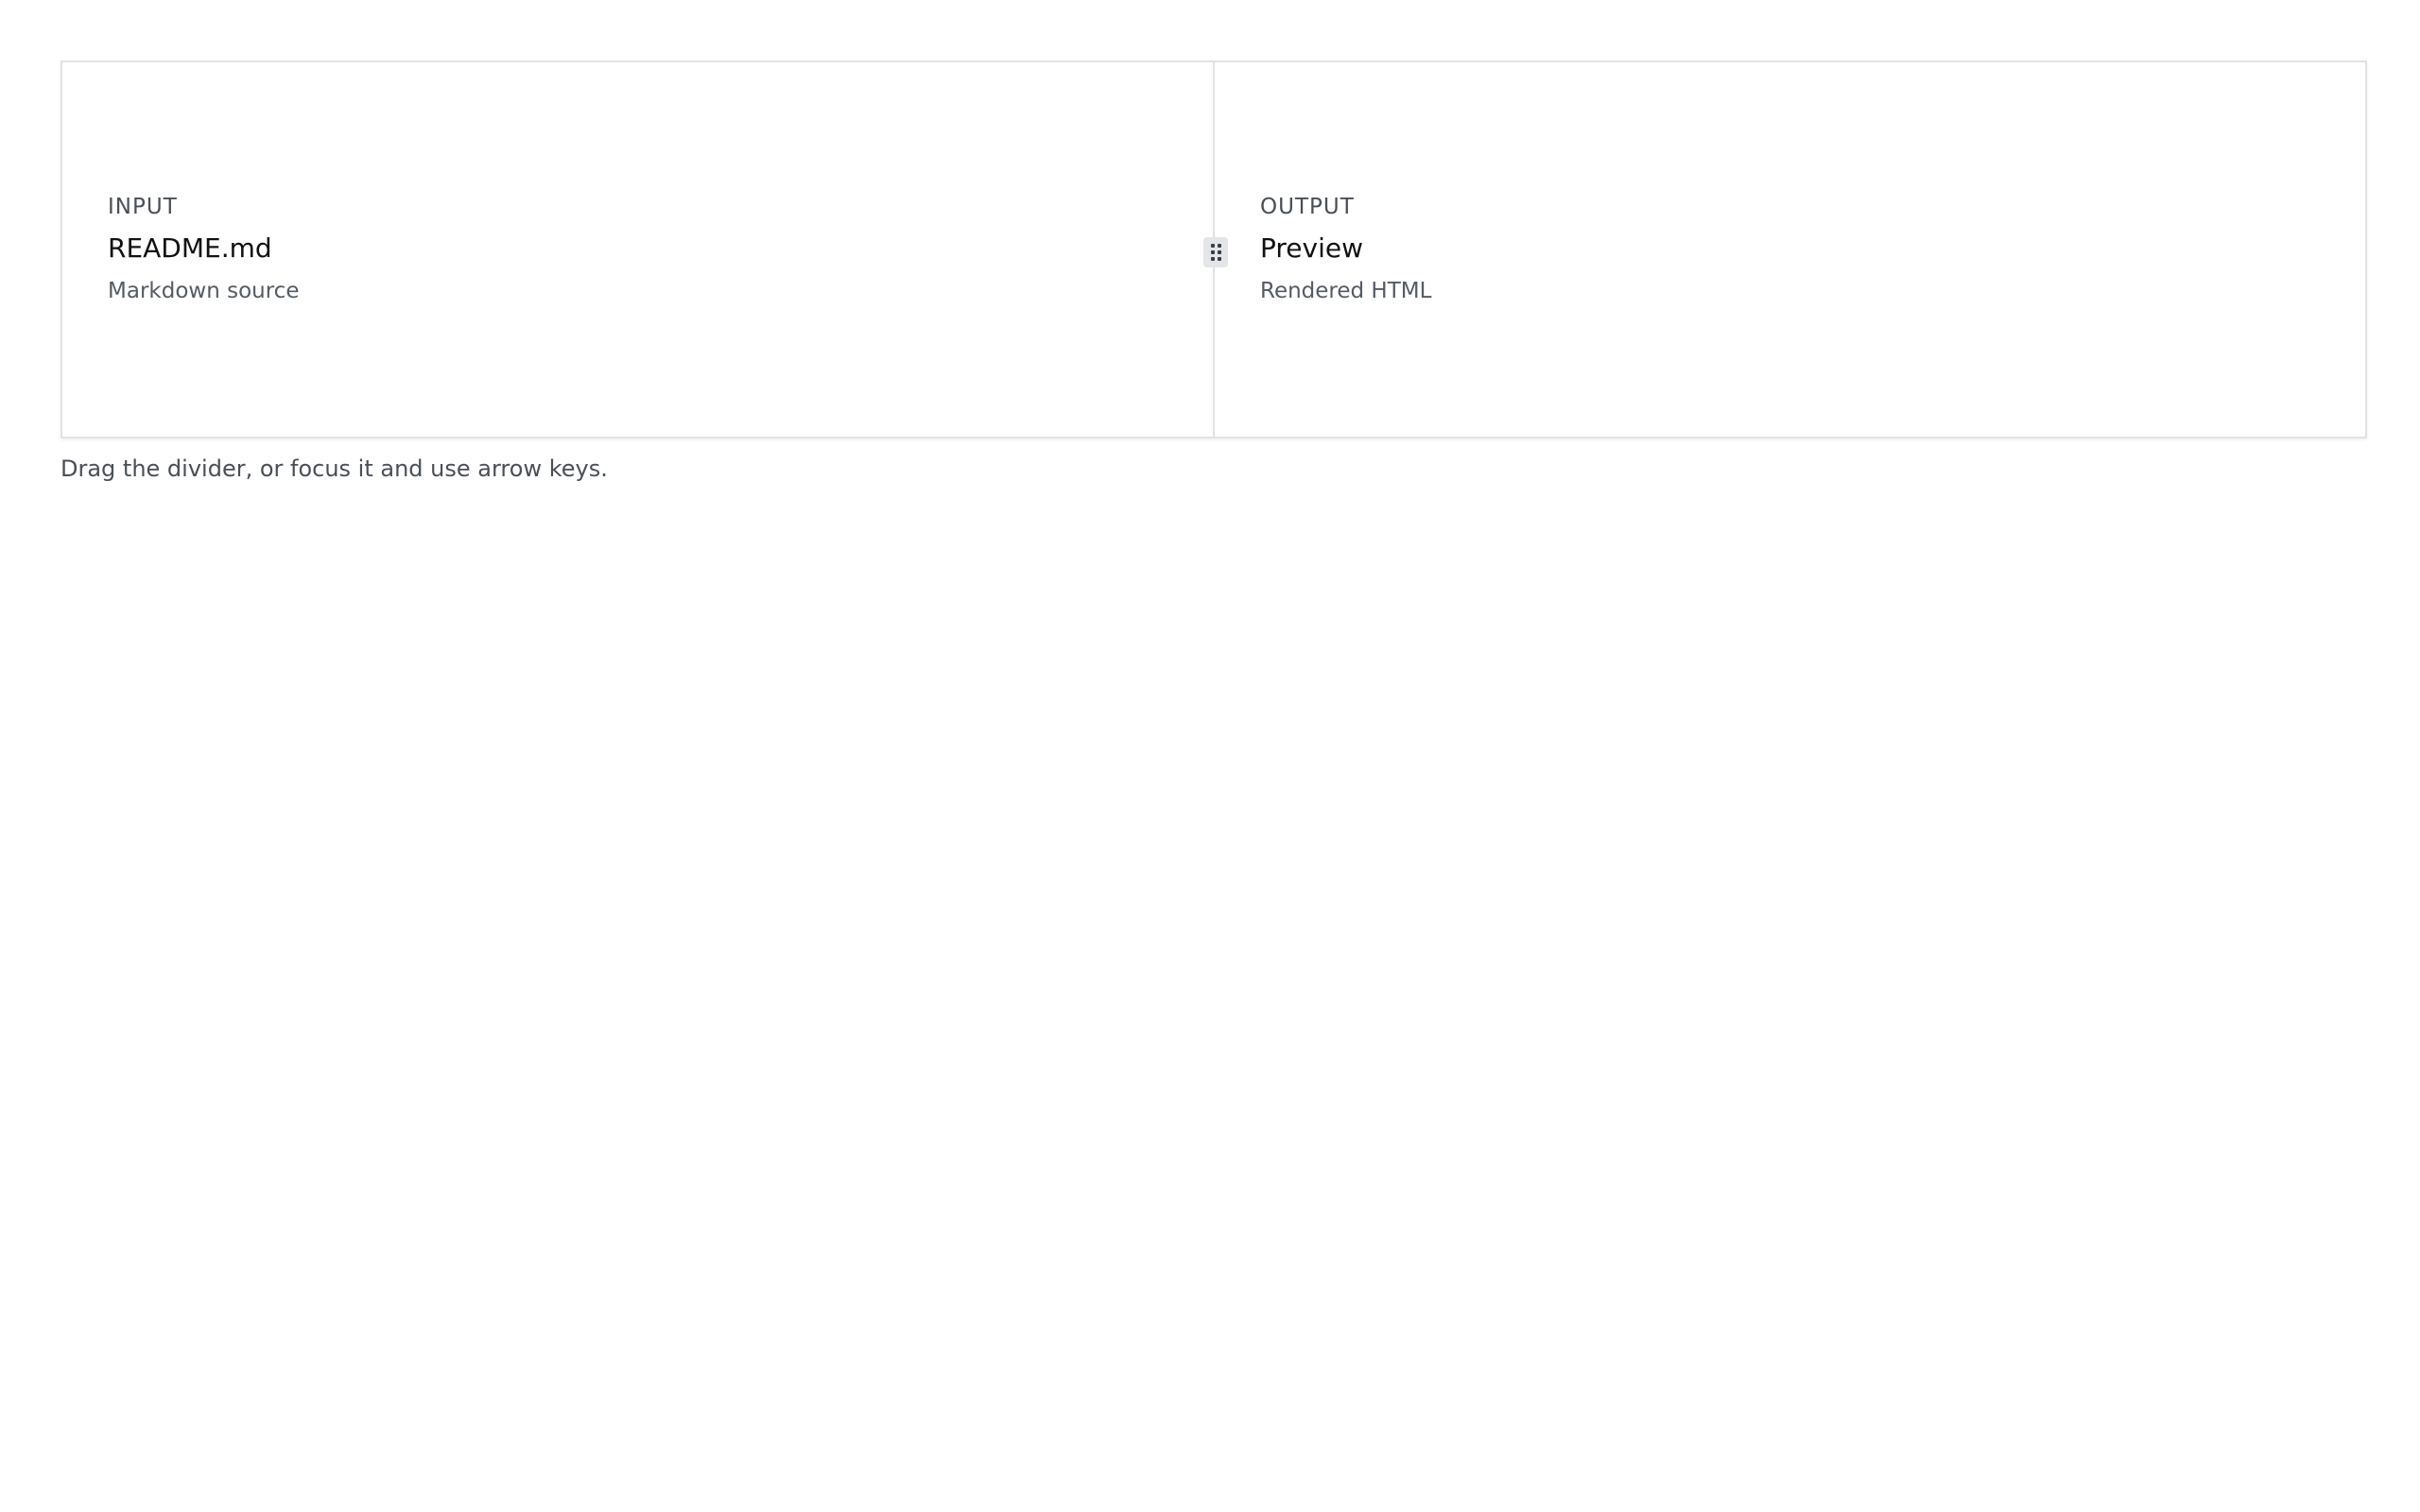  What do you see at coordinates (1790, 249) in the screenshot?
I see `output-pane: OUTPUT Preview Rendered HTML` at bounding box center [1790, 249].